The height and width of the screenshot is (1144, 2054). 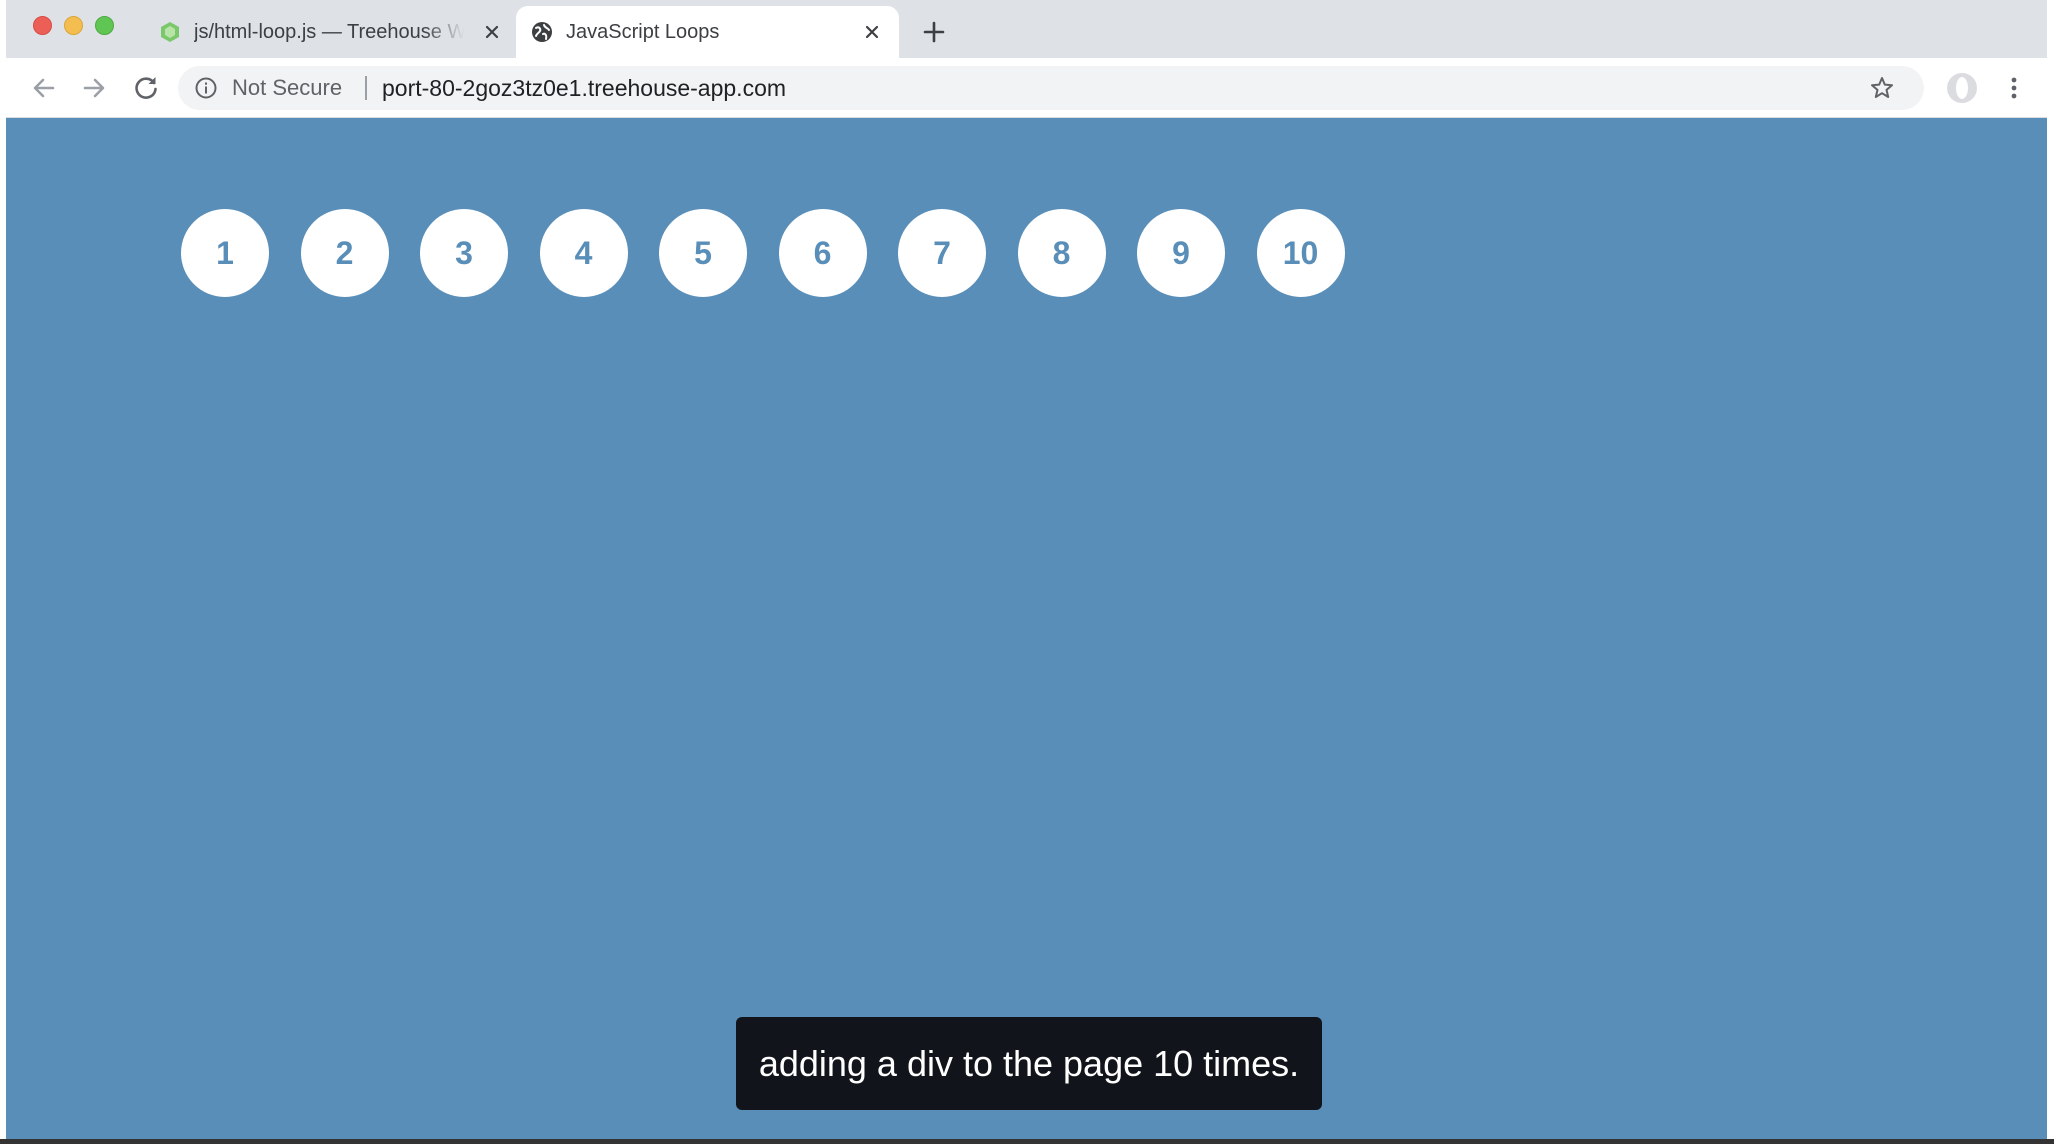 I want to click on close-window-button, so click(x=42, y=25).